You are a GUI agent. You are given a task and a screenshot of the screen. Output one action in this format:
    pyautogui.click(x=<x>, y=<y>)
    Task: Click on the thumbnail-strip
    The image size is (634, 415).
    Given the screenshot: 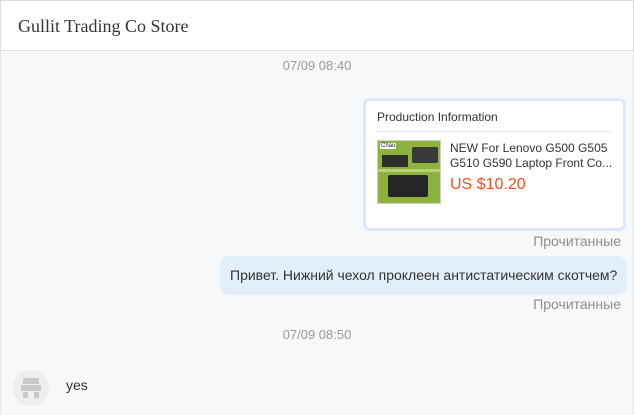 What is the action you would take?
    pyautogui.click(x=409, y=170)
    